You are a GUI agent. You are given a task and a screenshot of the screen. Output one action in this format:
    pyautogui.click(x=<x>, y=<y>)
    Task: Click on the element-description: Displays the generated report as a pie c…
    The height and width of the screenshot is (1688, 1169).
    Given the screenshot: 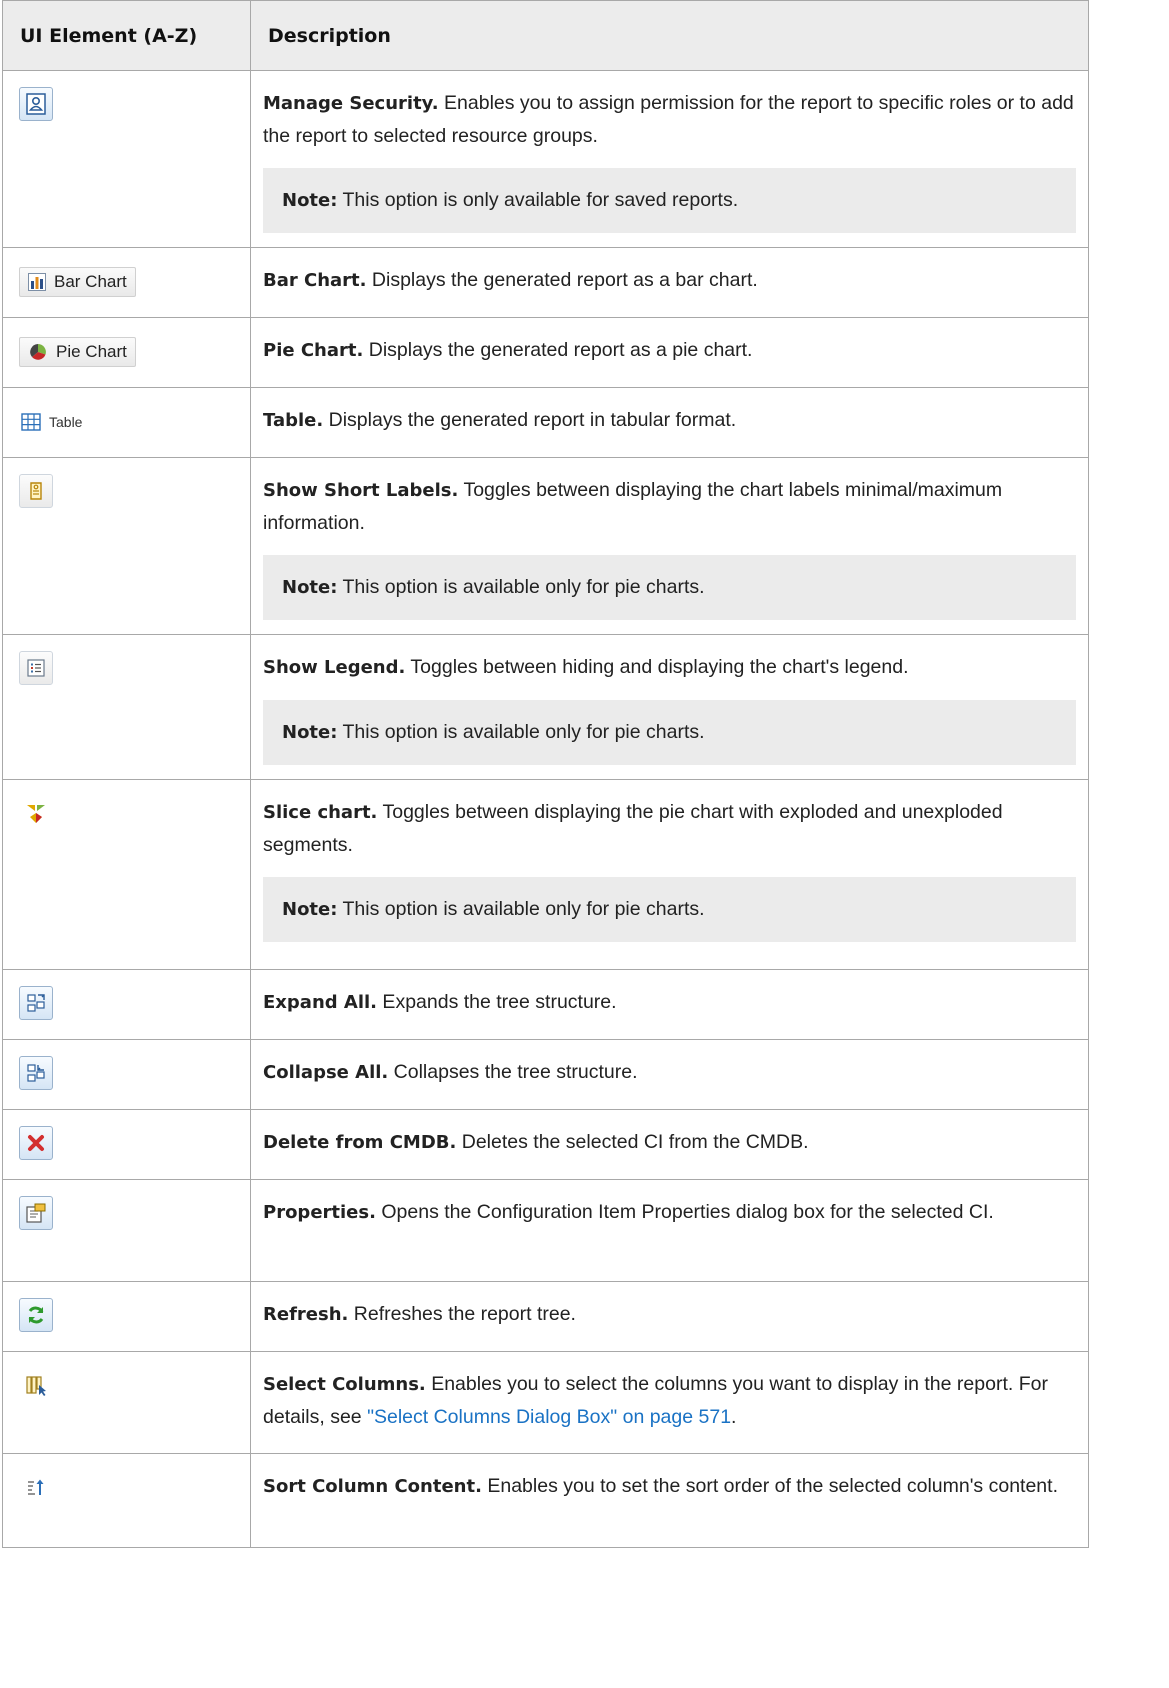 What is the action you would take?
    pyautogui.click(x=558, y=350)
    